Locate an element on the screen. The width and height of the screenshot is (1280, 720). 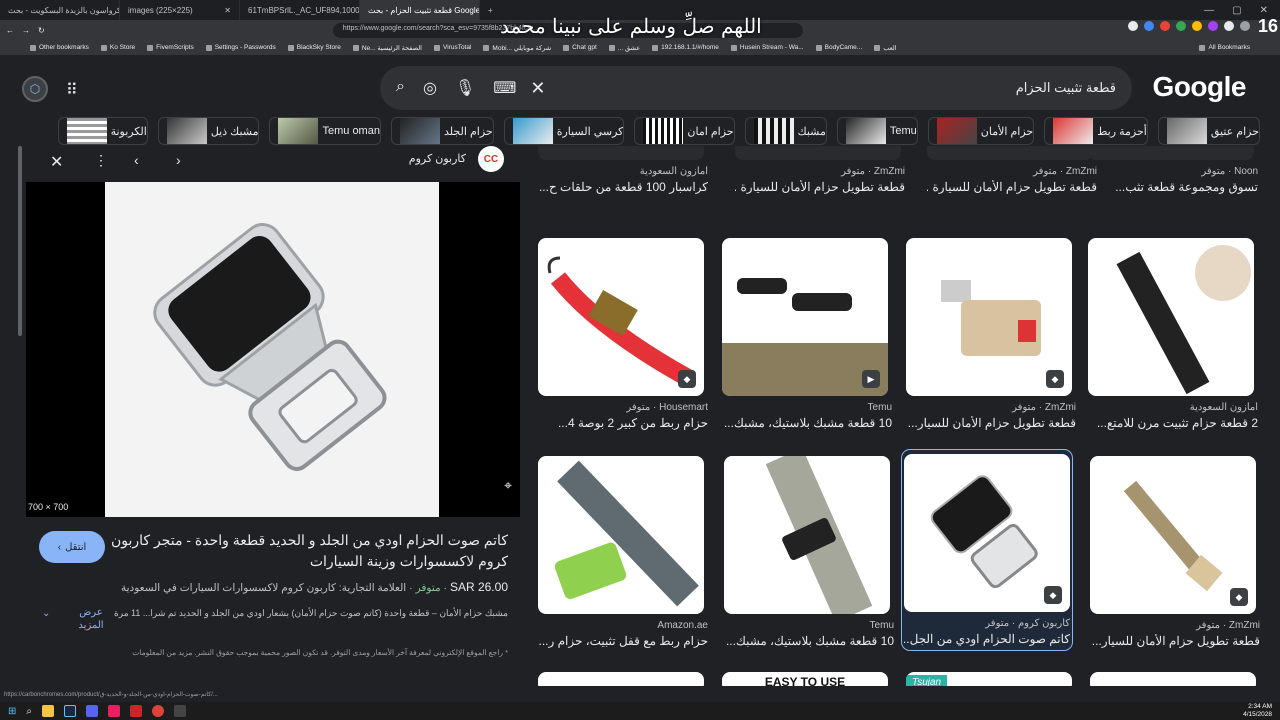
chevron-down-icon: ⌄ is located at coordinates (46, 613).